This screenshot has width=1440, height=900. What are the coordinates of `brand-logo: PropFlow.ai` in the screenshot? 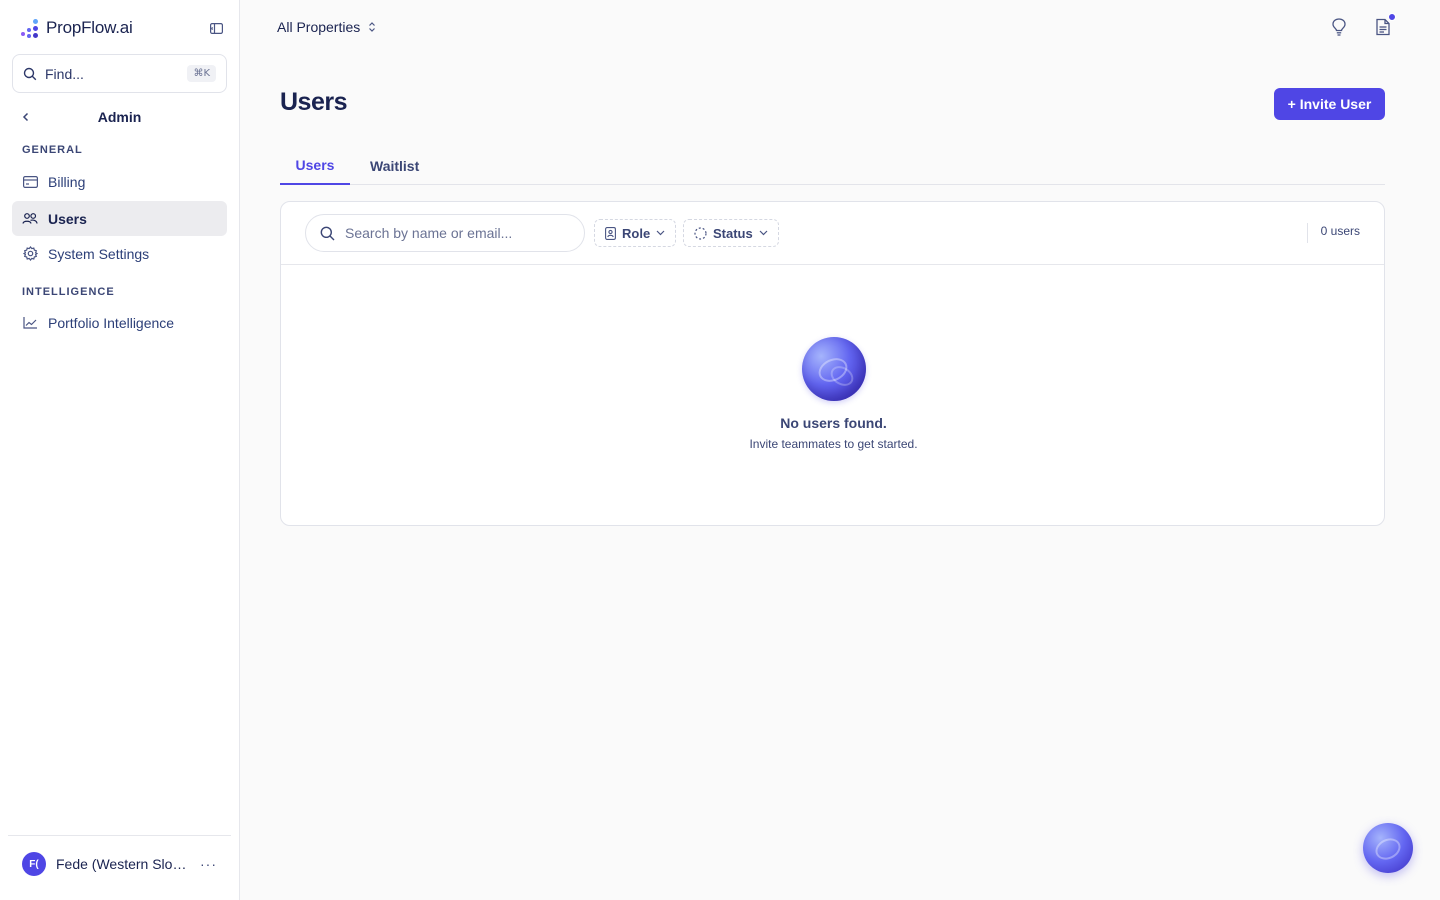 It's located at (76, 28).